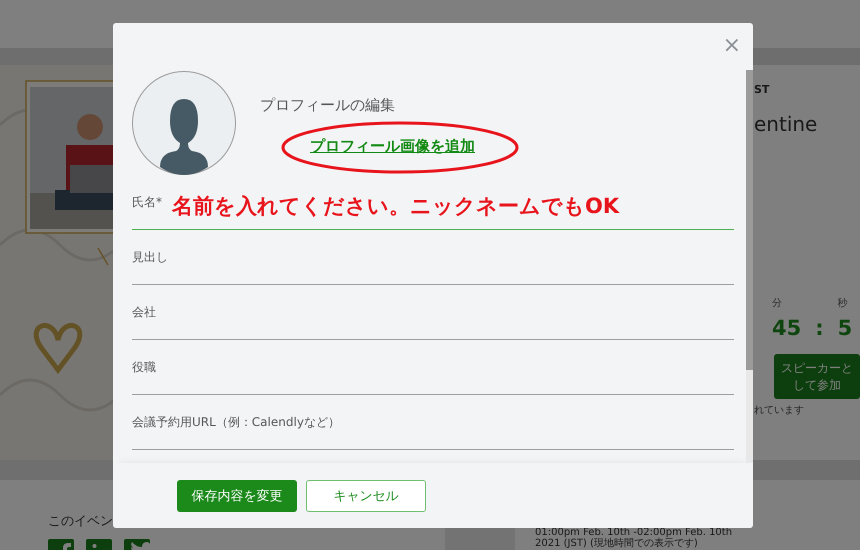 The height and width of the screenshot is (550, 860). What do you see at coordinates (236, 422) in the screenshot?
I see `field-label: 会議予約用URL（例：Calendlyなど）` at bounding box center [236, 422].